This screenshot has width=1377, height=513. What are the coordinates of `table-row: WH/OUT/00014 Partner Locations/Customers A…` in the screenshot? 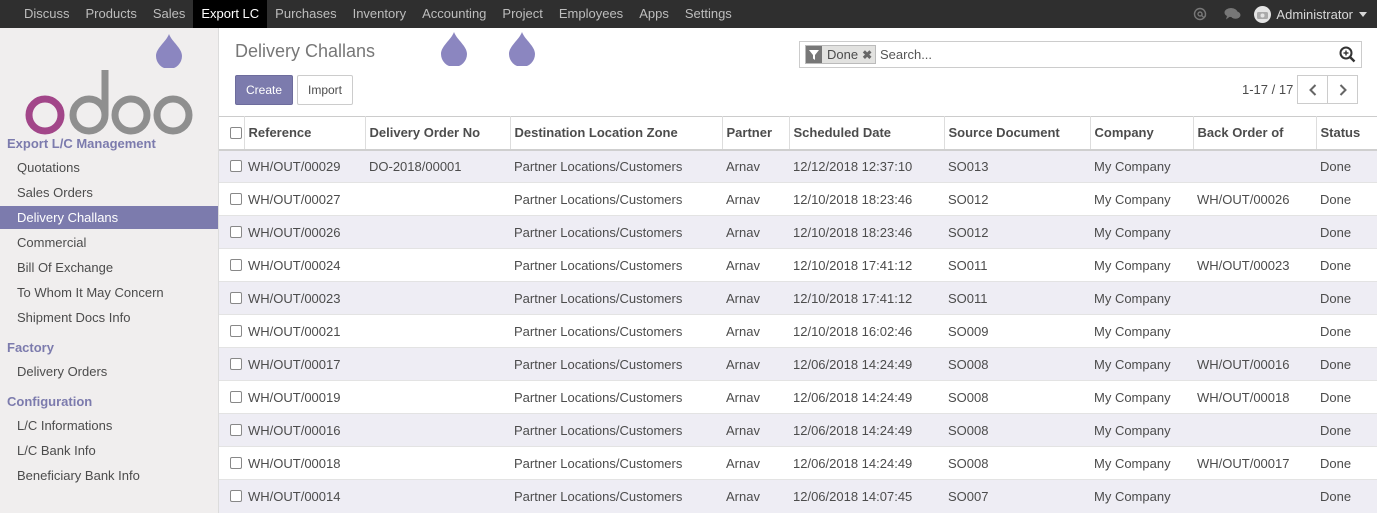 It's located at (798, 496).